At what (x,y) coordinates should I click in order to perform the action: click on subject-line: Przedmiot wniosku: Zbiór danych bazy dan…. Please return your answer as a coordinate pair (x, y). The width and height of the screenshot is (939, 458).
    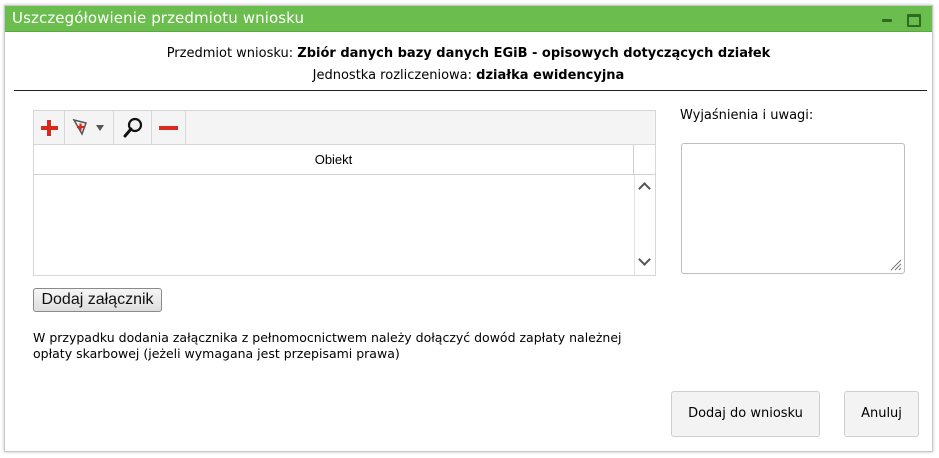
    Looking at the image, I should click on (468, 53).